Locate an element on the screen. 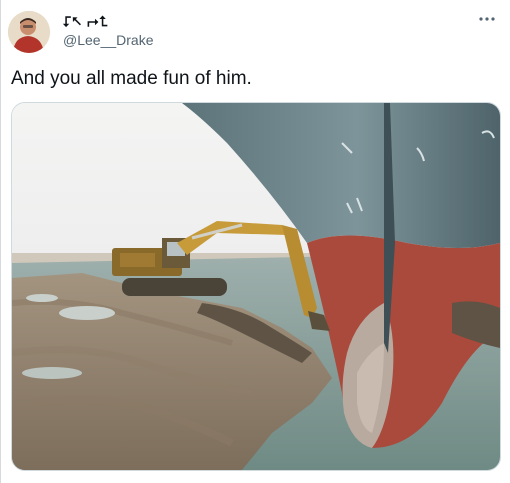  avatar is located at coordinates (29, 32).